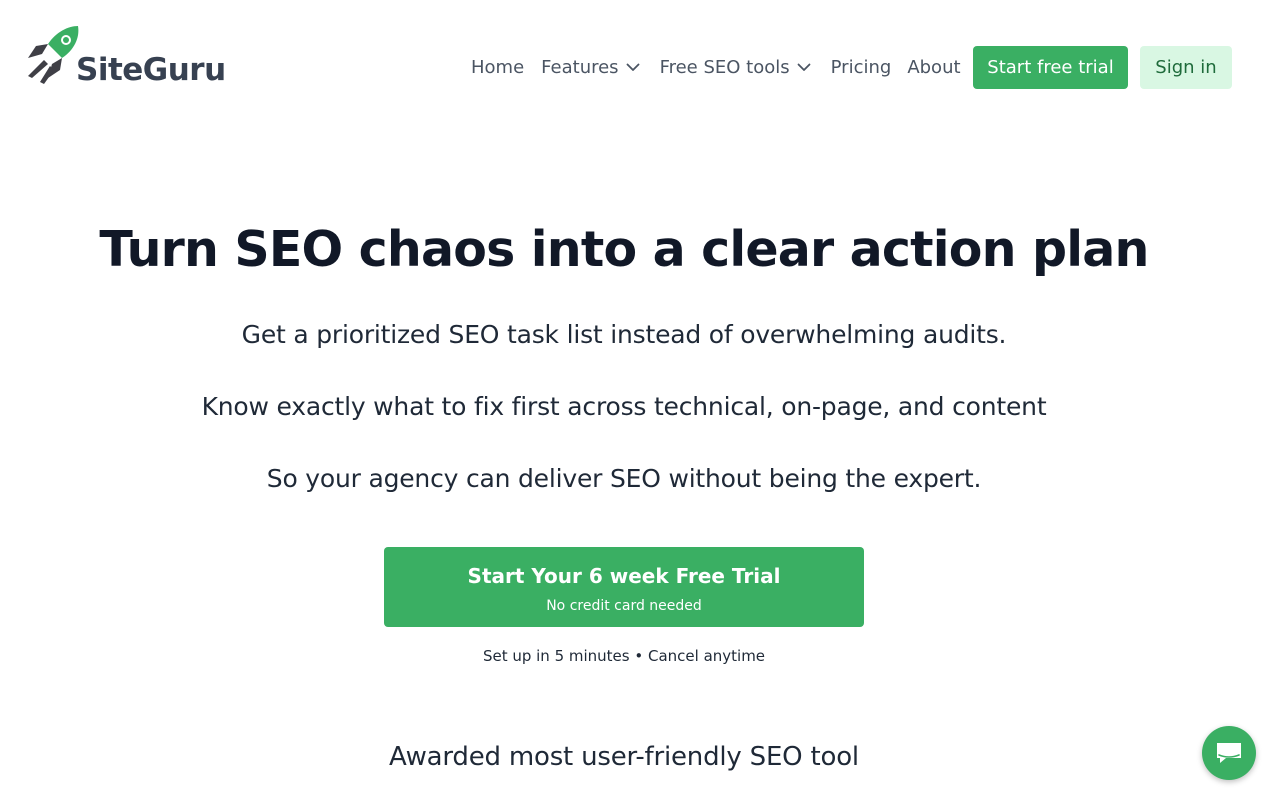  What do you see at coordinates (624, 576) in the screenshot?
I see `cta-label: Start Your 6 week Free Trial` at bounding box center [624, 576].